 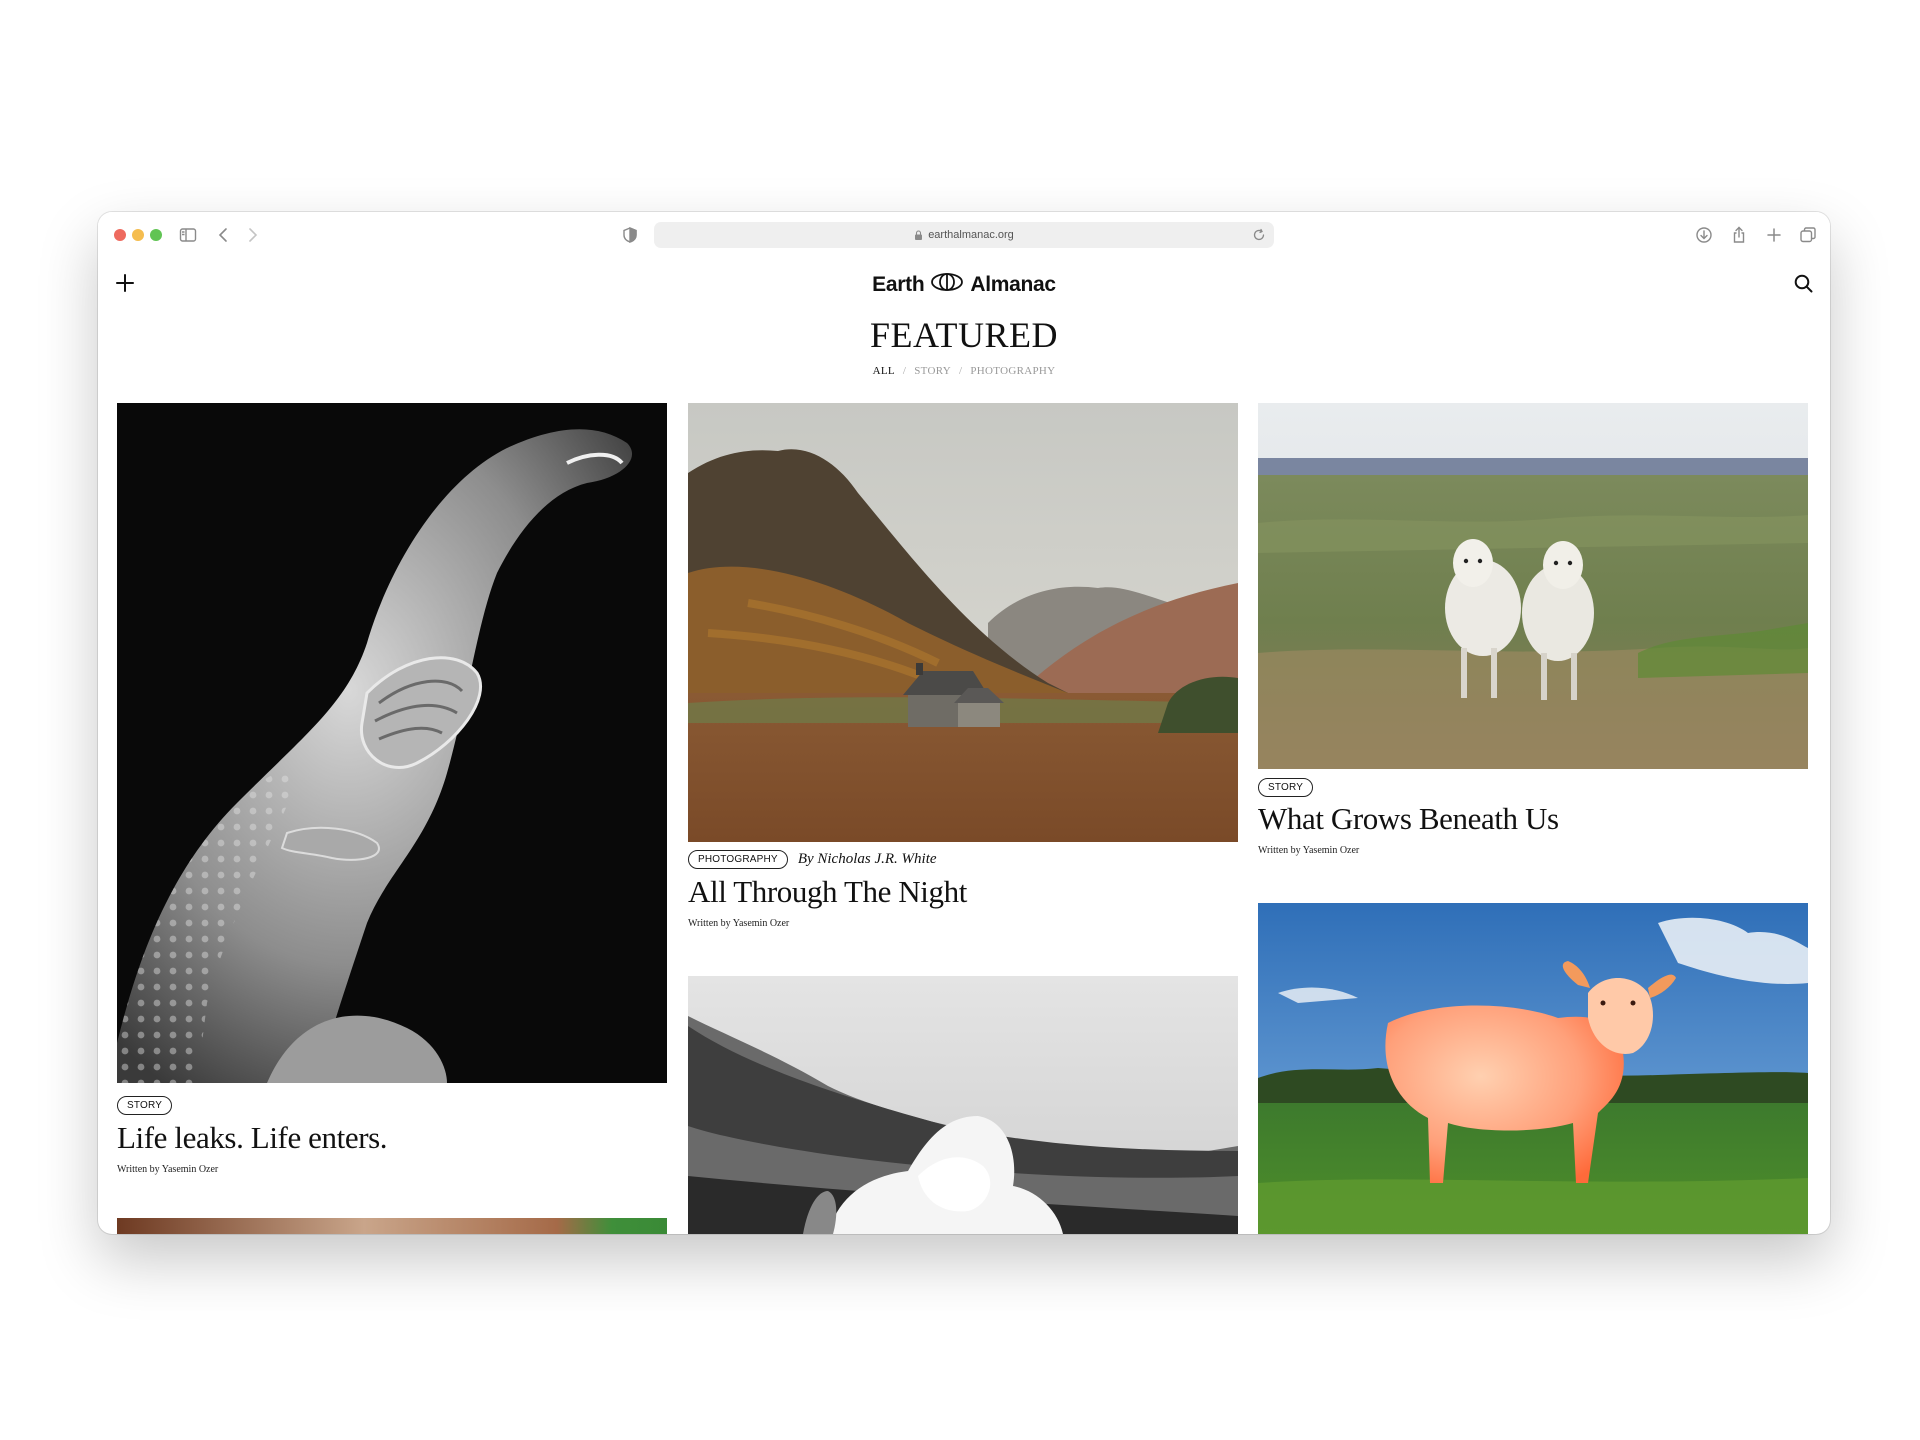 What do you see at coordinates (918, 235) in the screenshot?
I see `lock-icon` at bounding box center [918, 235].